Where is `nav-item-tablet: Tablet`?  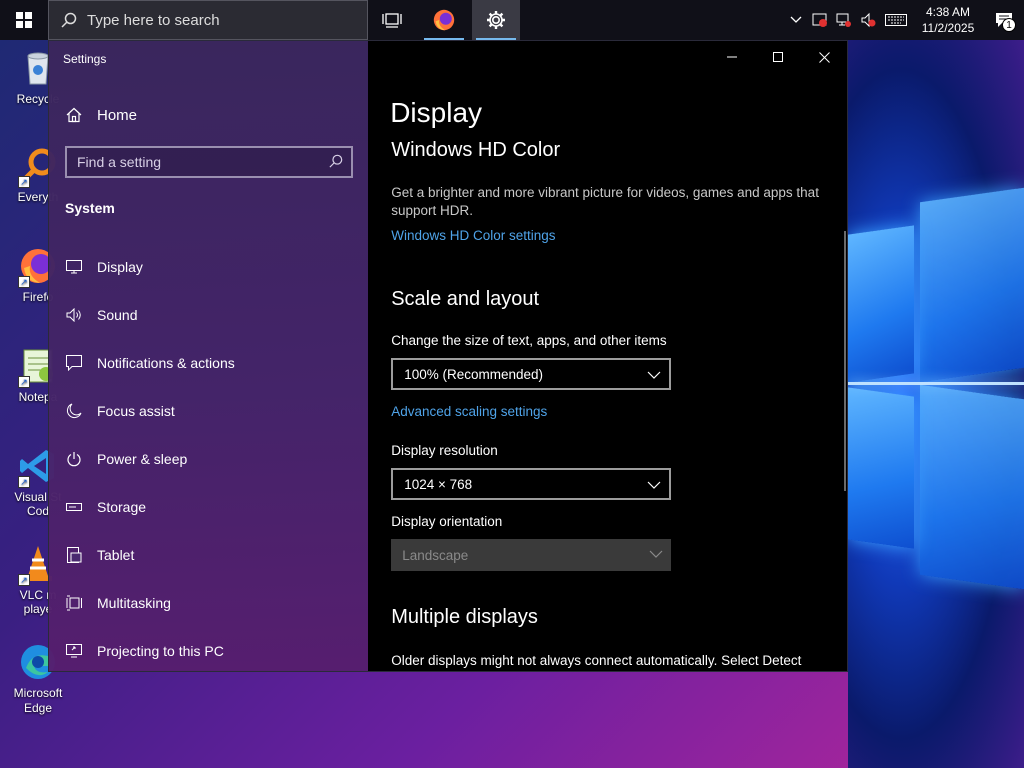
nav-item-tablet: Tablet is located at coordinates (209, 555).